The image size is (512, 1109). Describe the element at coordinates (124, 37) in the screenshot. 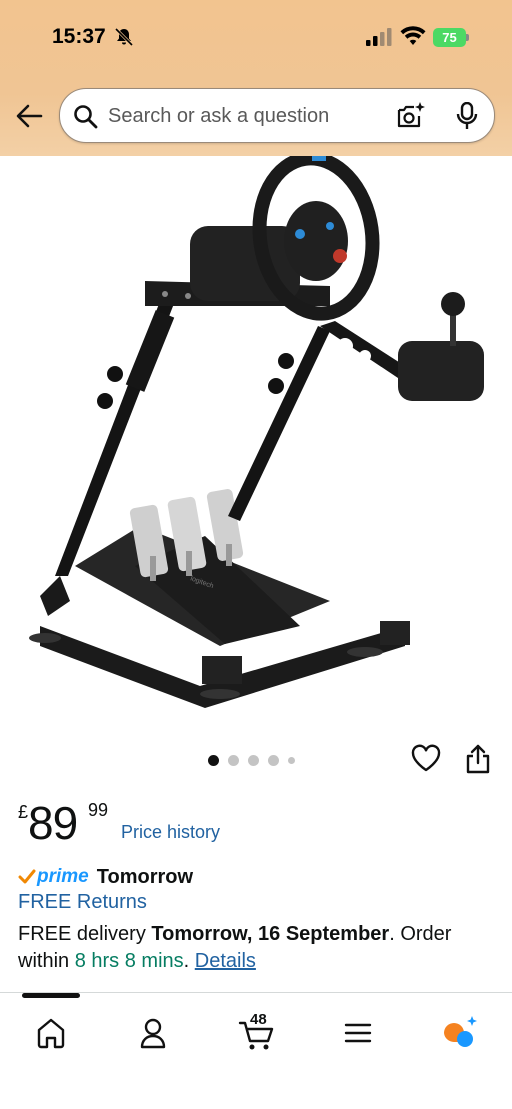

I see `bell-muted-icon` at that location.